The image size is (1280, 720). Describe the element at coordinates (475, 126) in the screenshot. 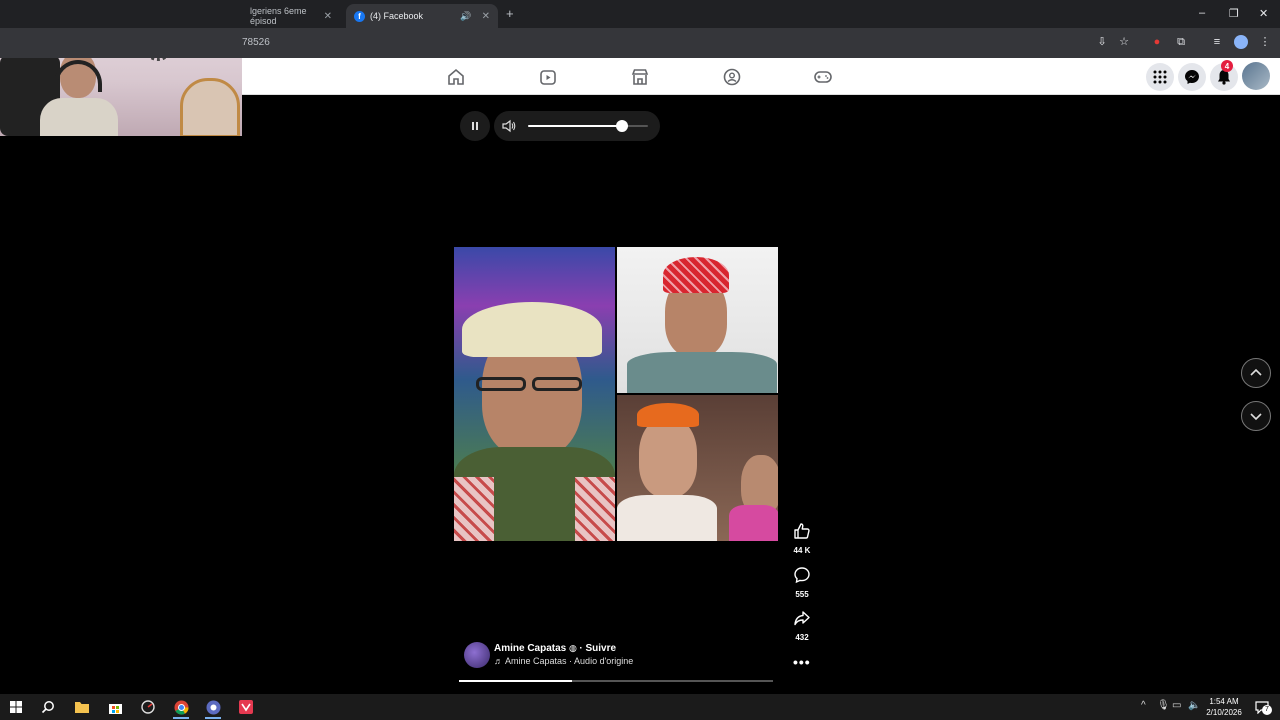

I see `pause-button` at that location.